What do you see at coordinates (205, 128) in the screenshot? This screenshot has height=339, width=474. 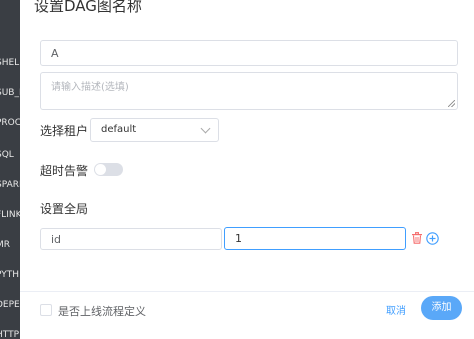 I see `chevron-down-icon` at bounding box center [205, 128].